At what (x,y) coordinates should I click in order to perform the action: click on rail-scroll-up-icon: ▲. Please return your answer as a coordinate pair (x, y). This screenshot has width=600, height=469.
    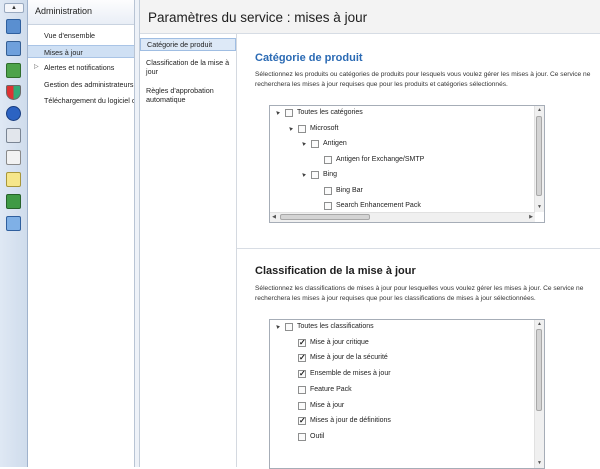
    Looking at the image, I should click on (14, 8).